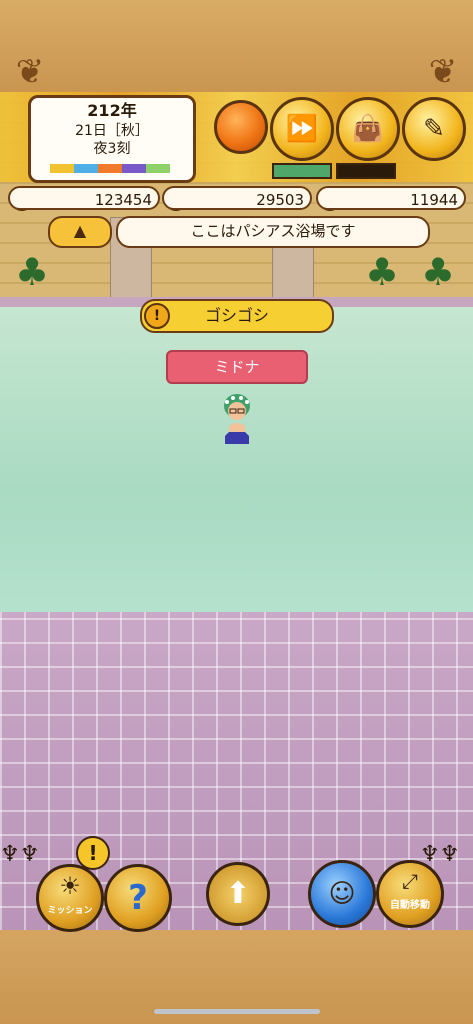 This screenshot has width=473, height=1024. What do you see at coordinates (237, 419) in the screenshot?
I see `character-sprite` at bounding box center [237, 419].